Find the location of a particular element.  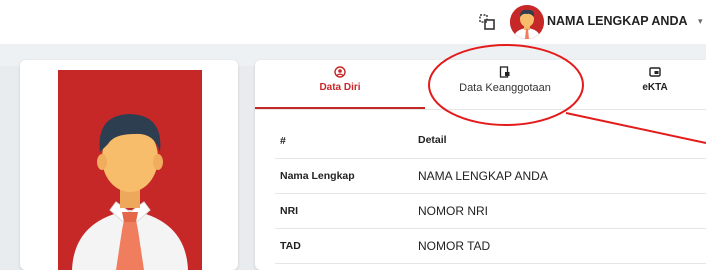

id-card-icon is located at coordinates (655, 72).